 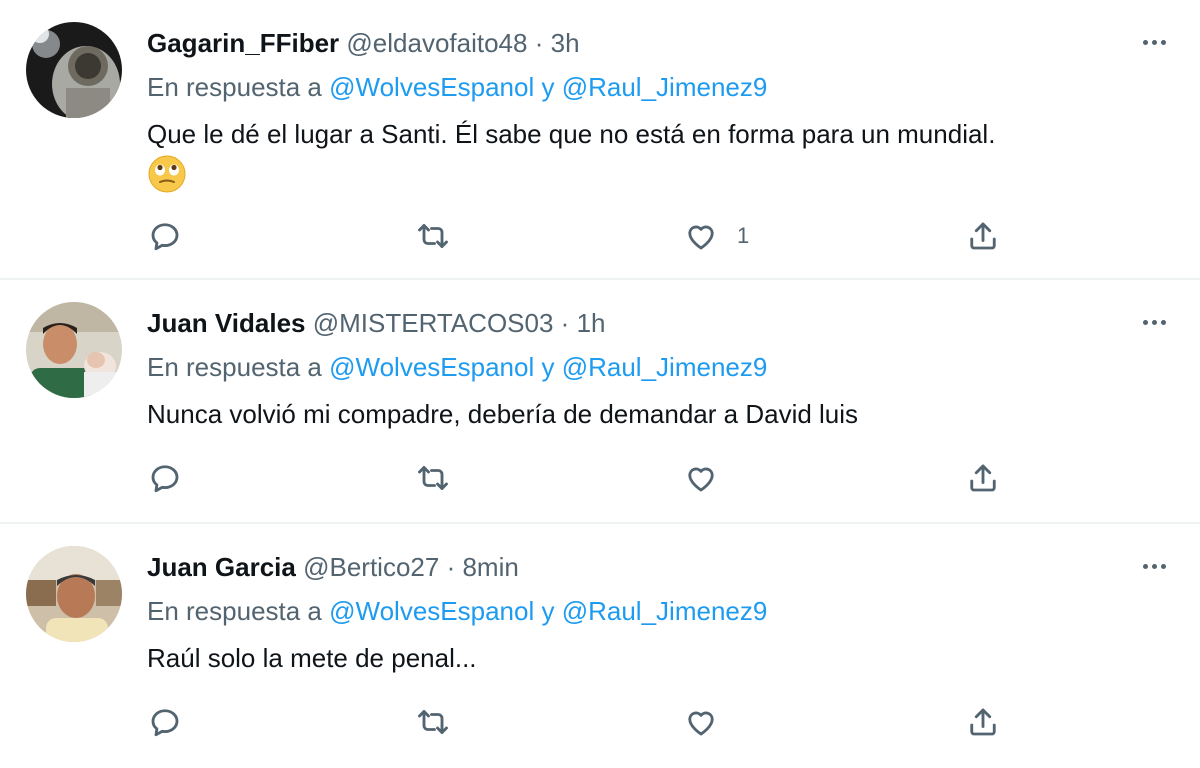 I want to click on like-button: 1, so click(x=716, y=236).